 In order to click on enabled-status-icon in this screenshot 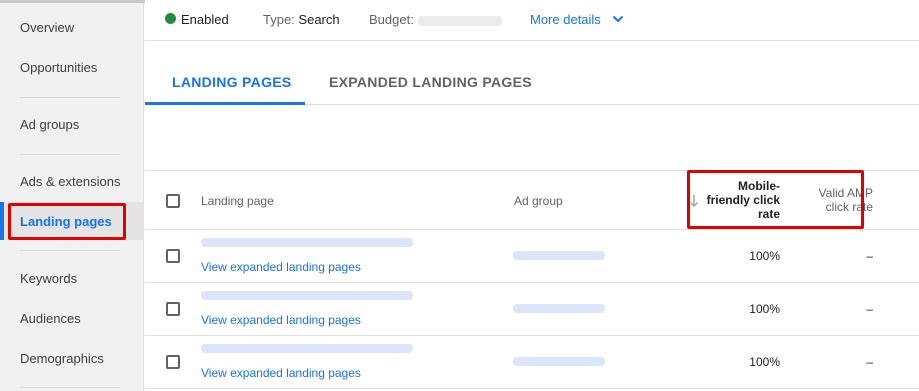, I will do `click(170, 18)`.